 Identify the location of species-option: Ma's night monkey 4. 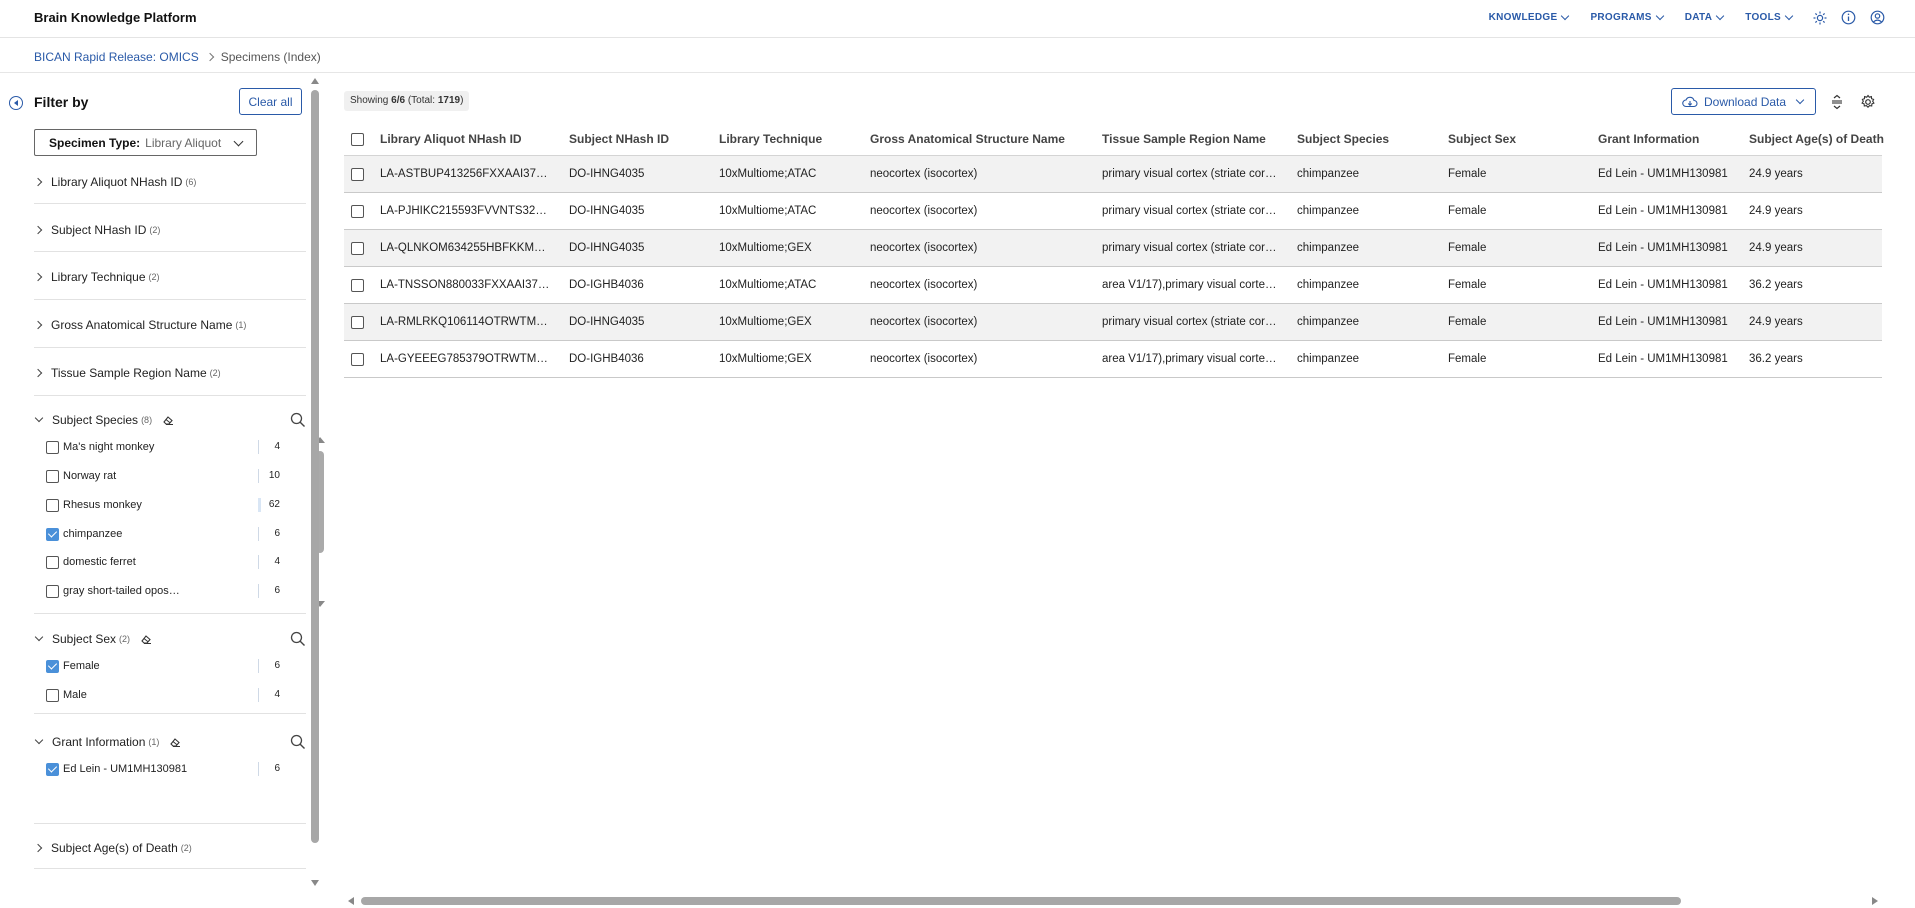
(163, 447).